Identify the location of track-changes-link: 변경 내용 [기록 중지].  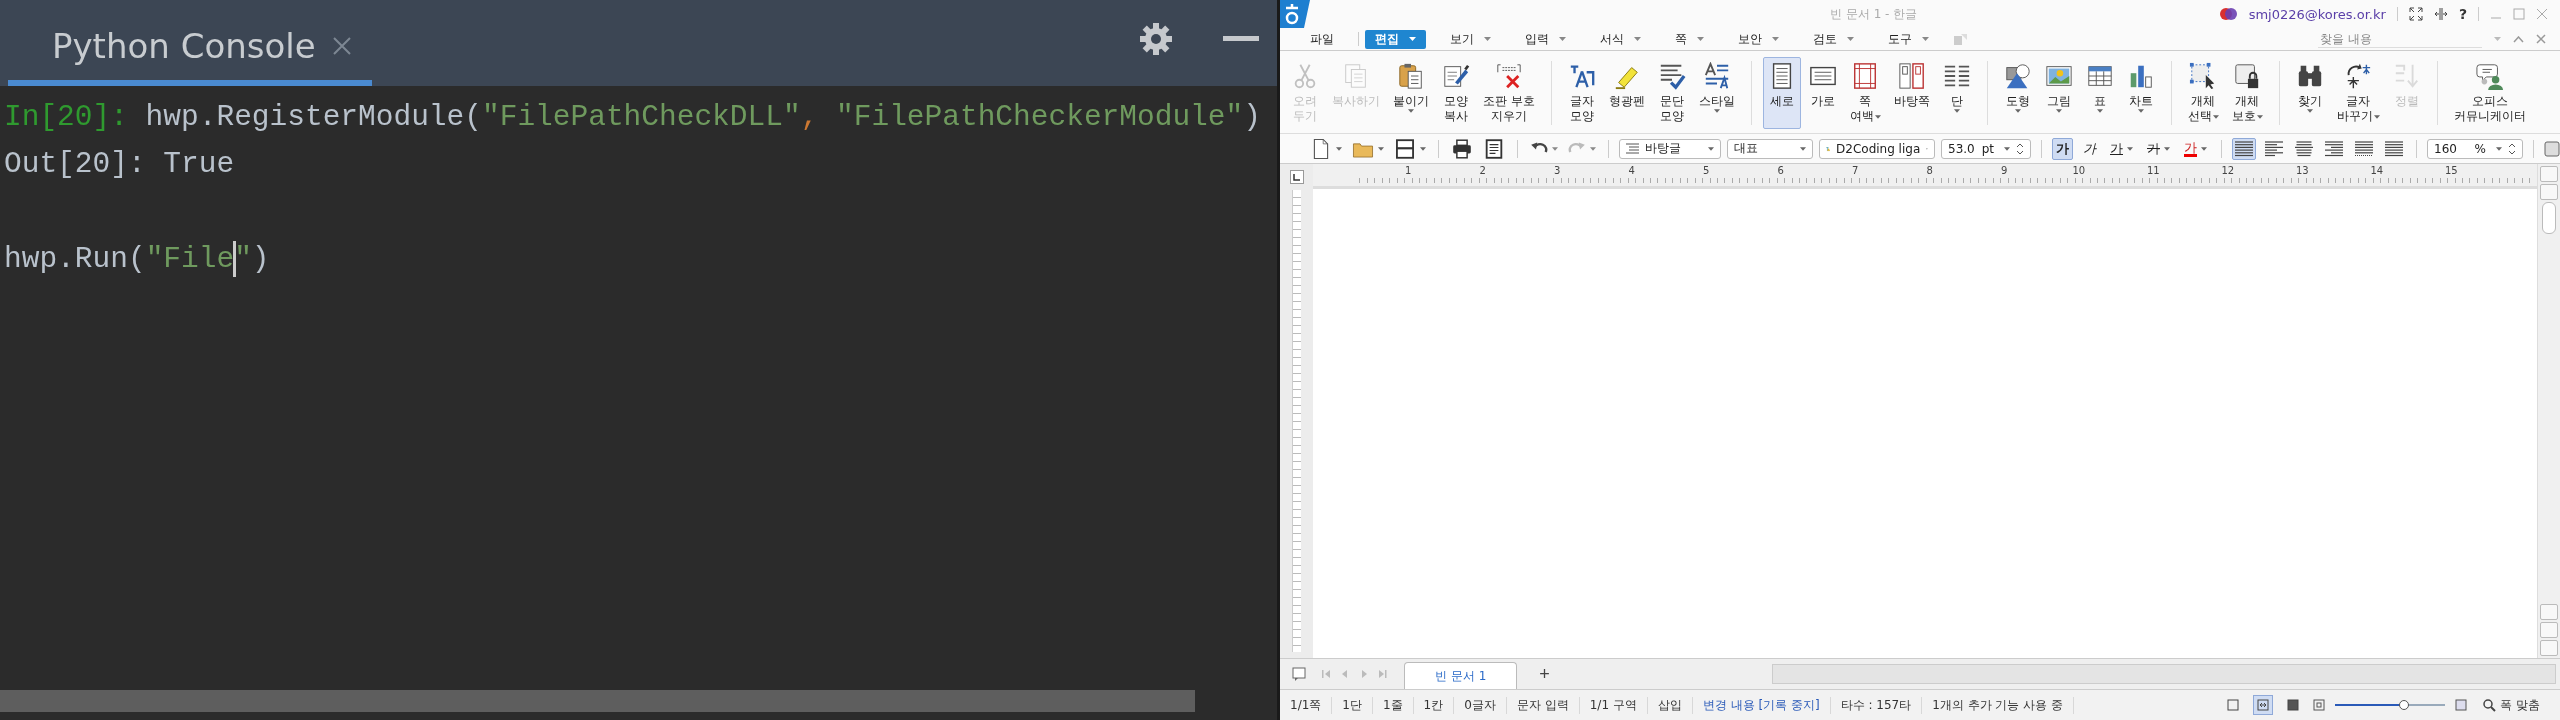
(1766, 705).